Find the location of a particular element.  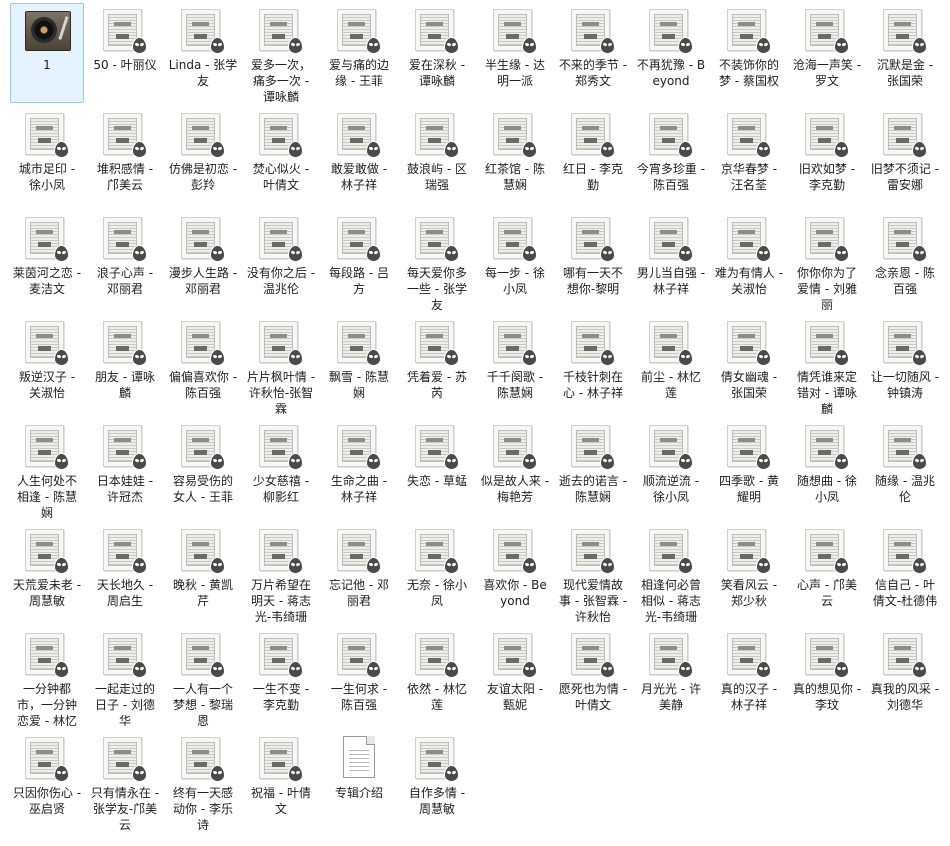

file-item: 叛逆汉子 - 关淑怡 is located at coordinates (47, 365).